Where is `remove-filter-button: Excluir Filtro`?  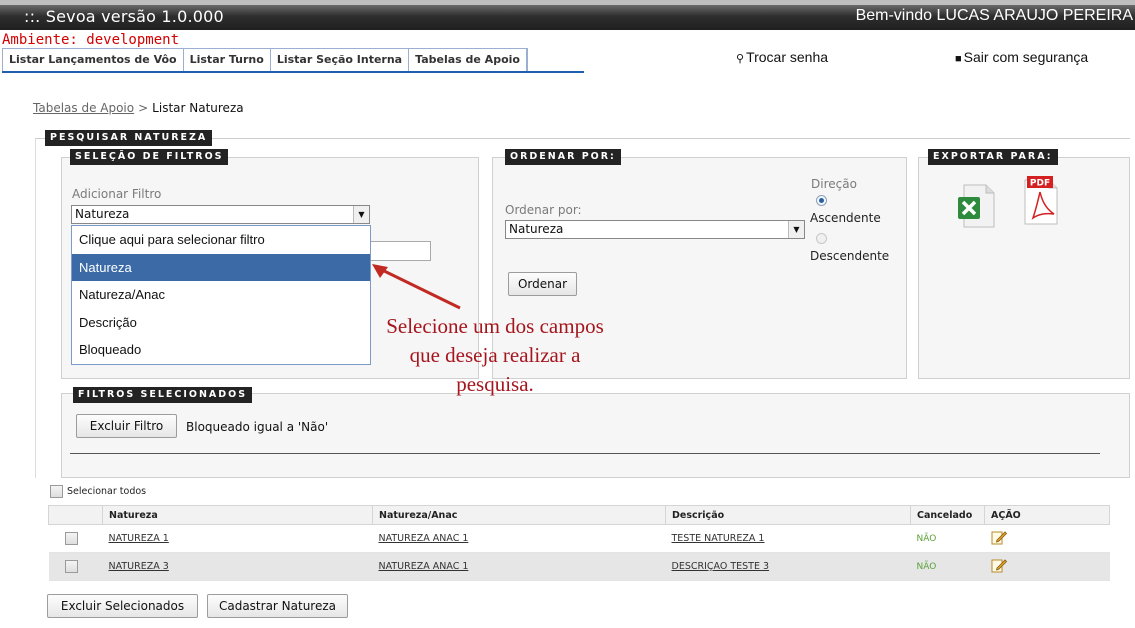 remove-filter-button: Excluir Filtro is located at coordinates (126, 426).